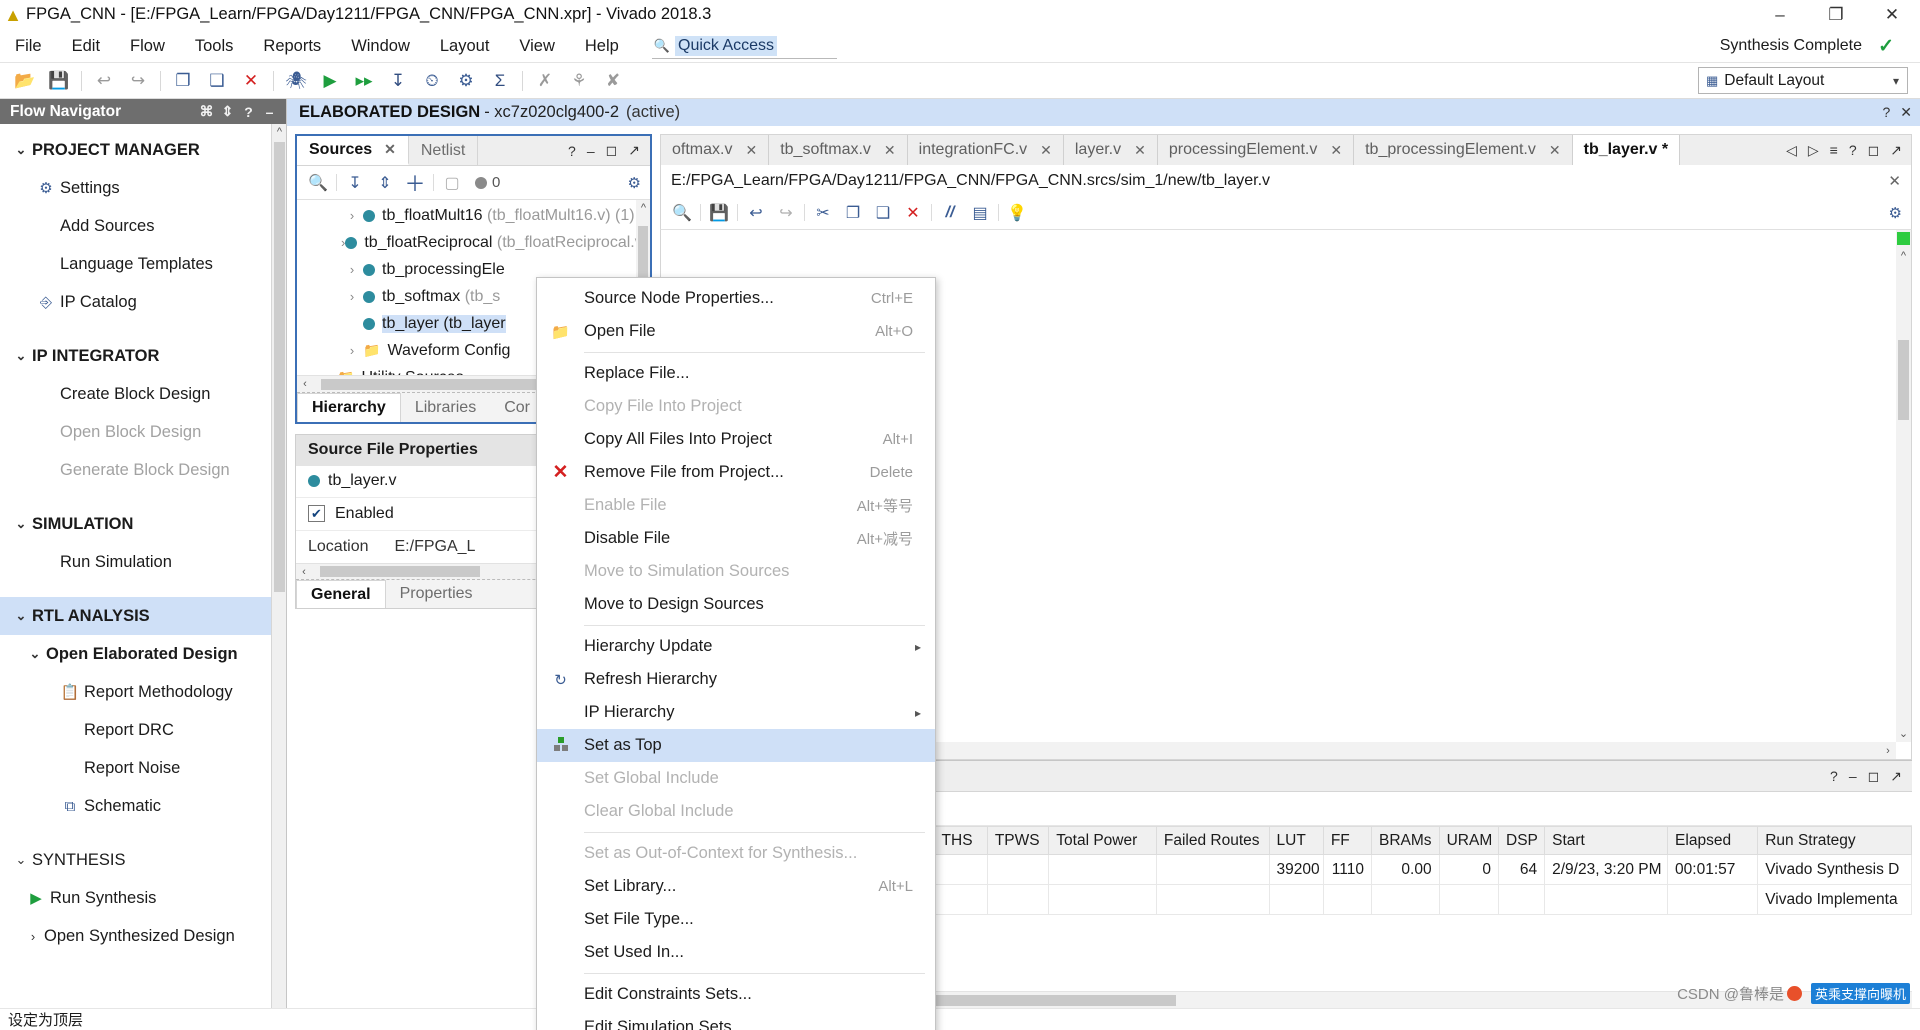  Describe the element at coordinates (838, 150) in the screenshot. I see `editor-tab-tb-softmax: tb_softmax.v ✕` at that location.